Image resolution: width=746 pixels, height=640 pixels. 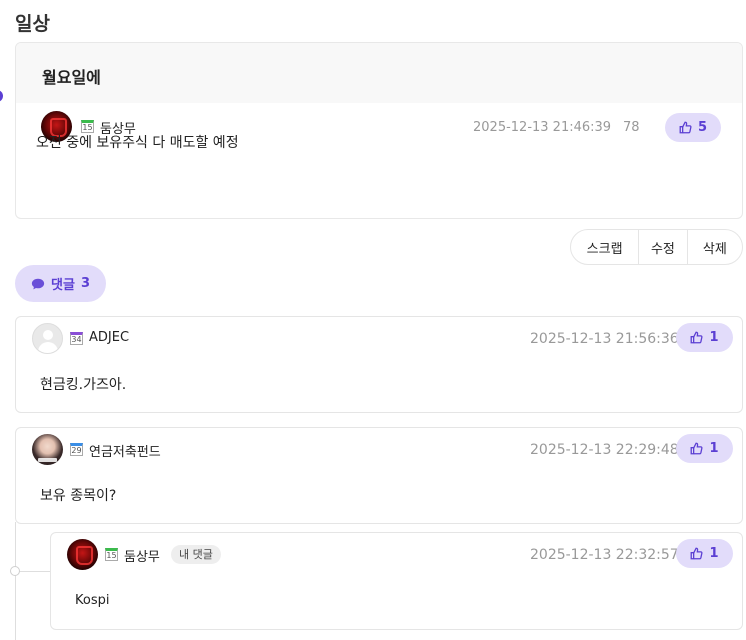 I want to click on reply-connector-dot, so click(x=15, y=571).